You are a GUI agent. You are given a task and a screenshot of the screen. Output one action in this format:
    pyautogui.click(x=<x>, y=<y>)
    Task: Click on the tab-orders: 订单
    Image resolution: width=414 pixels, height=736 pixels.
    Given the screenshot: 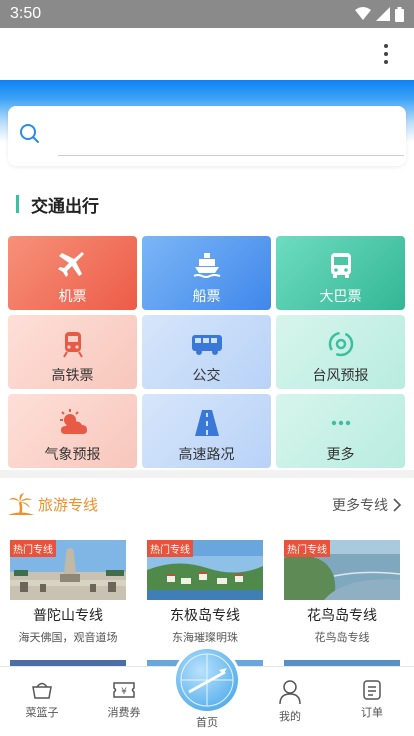 What is the action you would take?
    pyautogui.click(x=372, y=699)
    